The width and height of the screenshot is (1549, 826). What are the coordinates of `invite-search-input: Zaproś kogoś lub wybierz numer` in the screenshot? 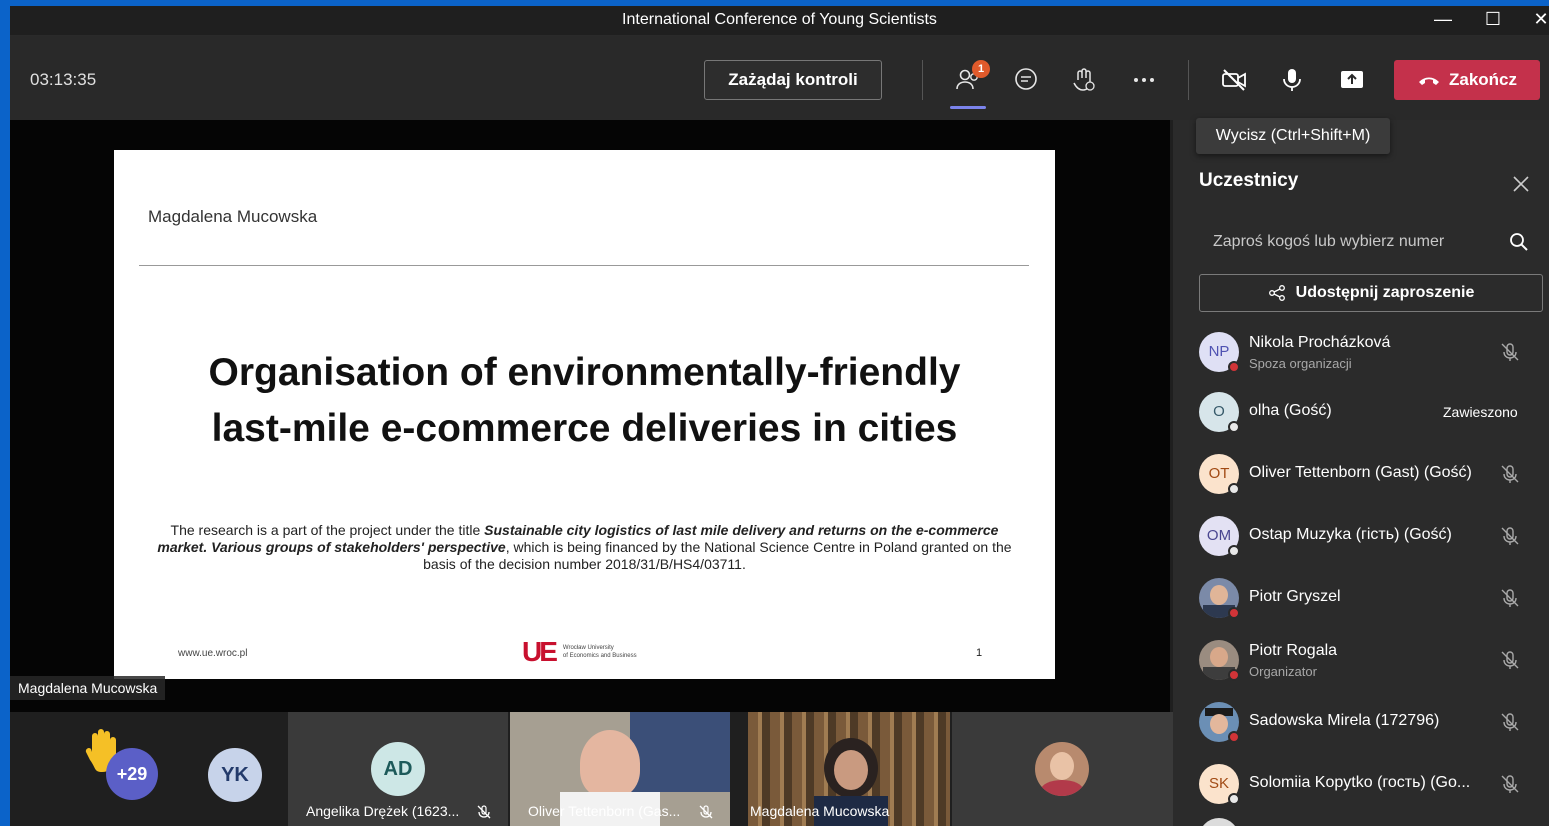 It's located at (1369, 242).